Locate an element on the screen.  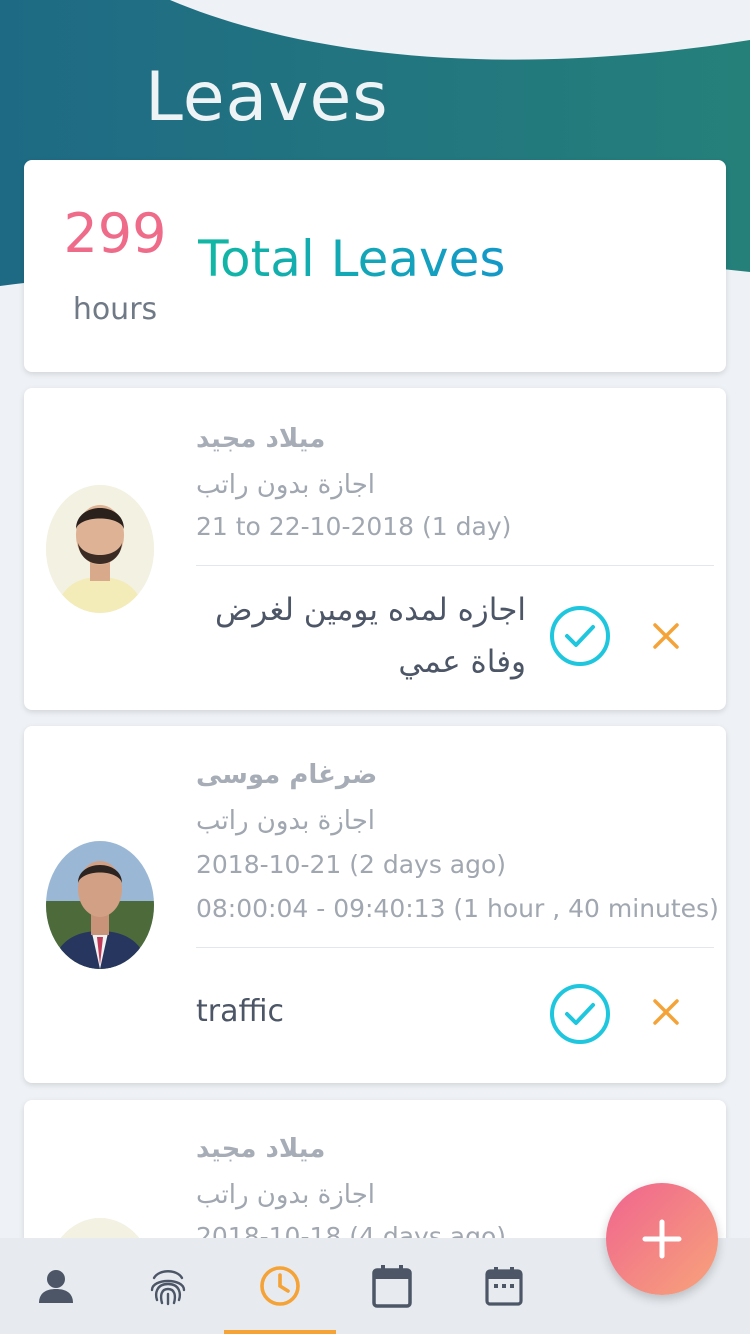
tab-attendance is located at coordinates (168, 1286).